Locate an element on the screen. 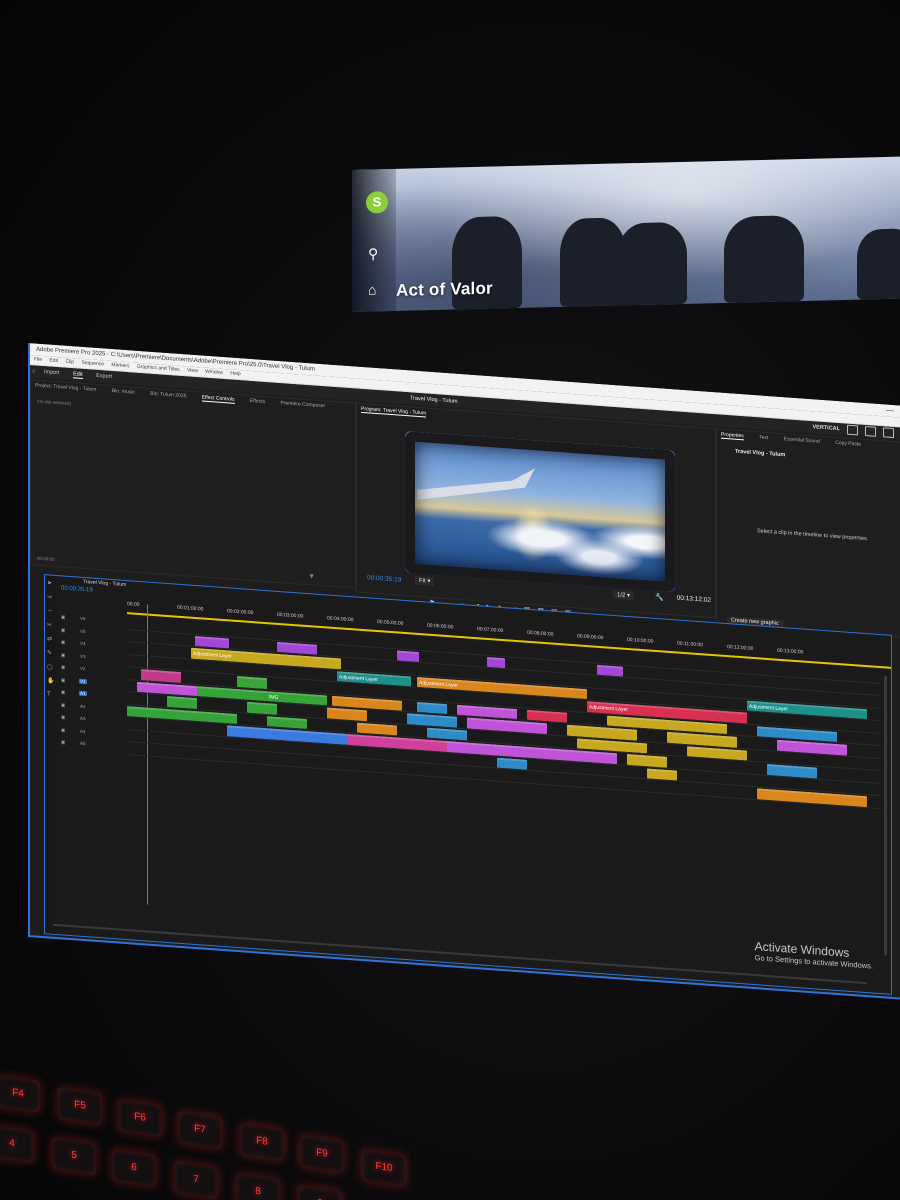  menu-file: File is located at coordinates (38, 359).